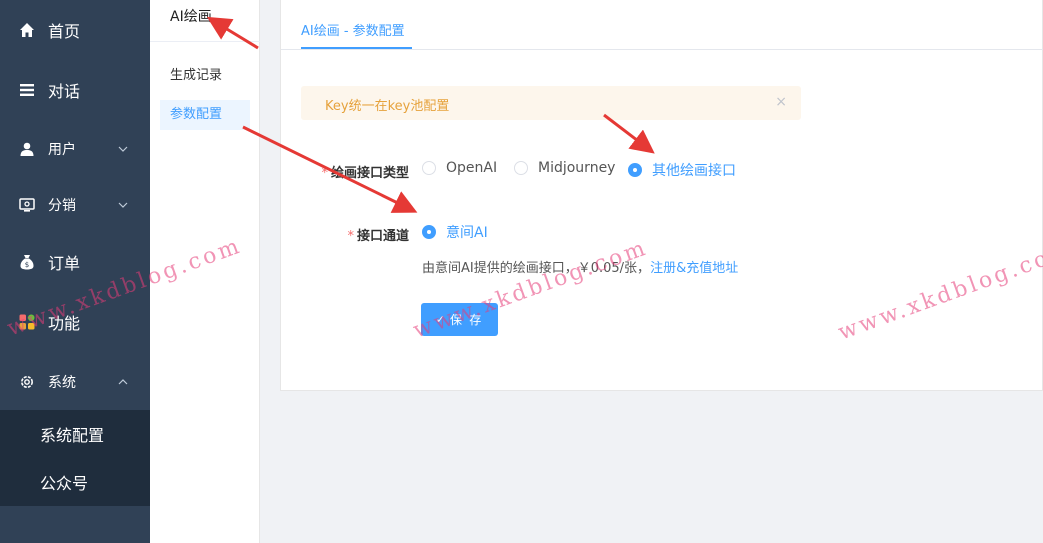 This screenshot has height=543, width=1043. What do you see at coordinates (27, 149) in the screenshot?
I see `user-icon` at bounding box center [27, 149].